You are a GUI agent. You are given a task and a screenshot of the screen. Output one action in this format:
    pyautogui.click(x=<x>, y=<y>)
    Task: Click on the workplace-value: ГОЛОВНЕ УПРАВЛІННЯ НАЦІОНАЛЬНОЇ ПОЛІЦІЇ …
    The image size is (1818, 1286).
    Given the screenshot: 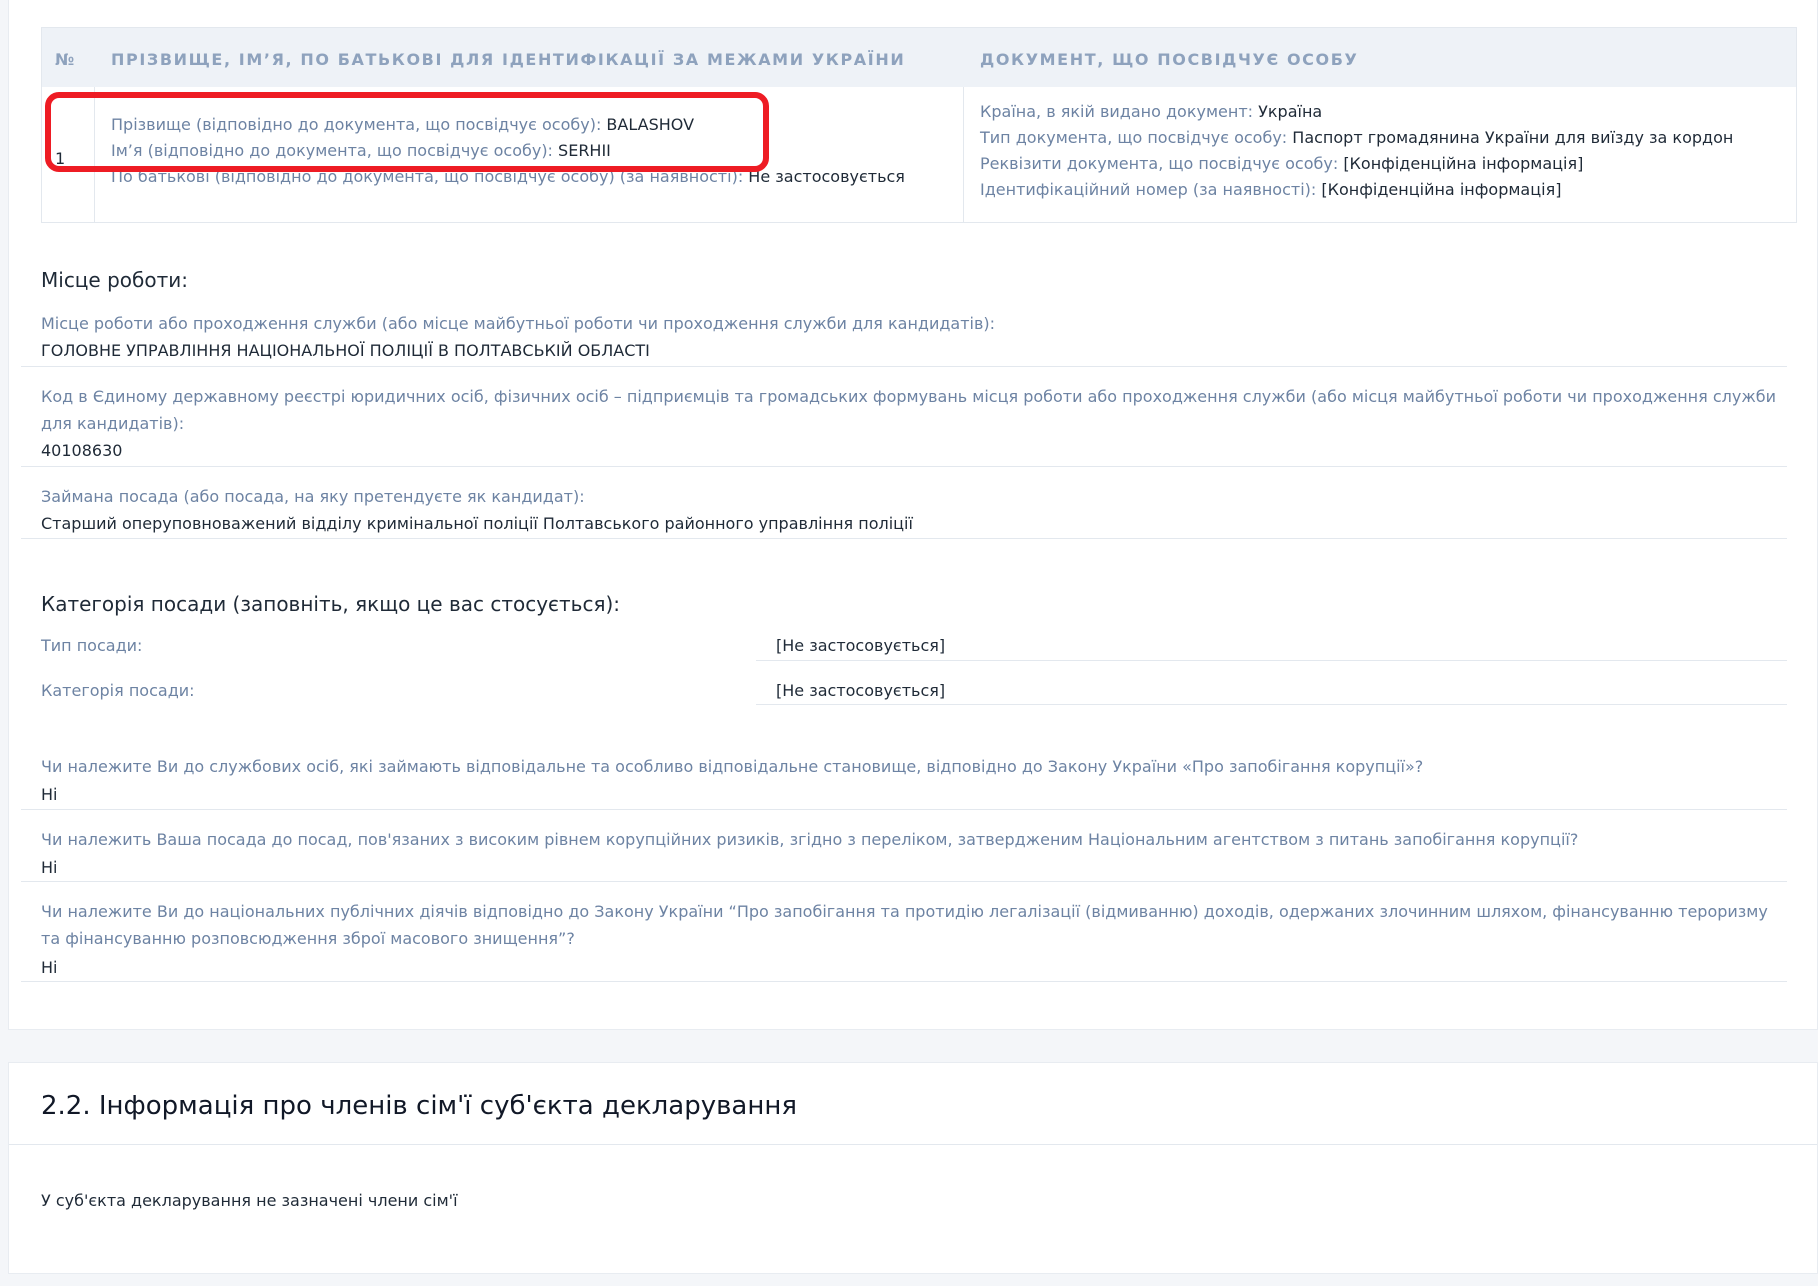 What is the action you would take?
    pyautogui.click(x=345, y=350)
    